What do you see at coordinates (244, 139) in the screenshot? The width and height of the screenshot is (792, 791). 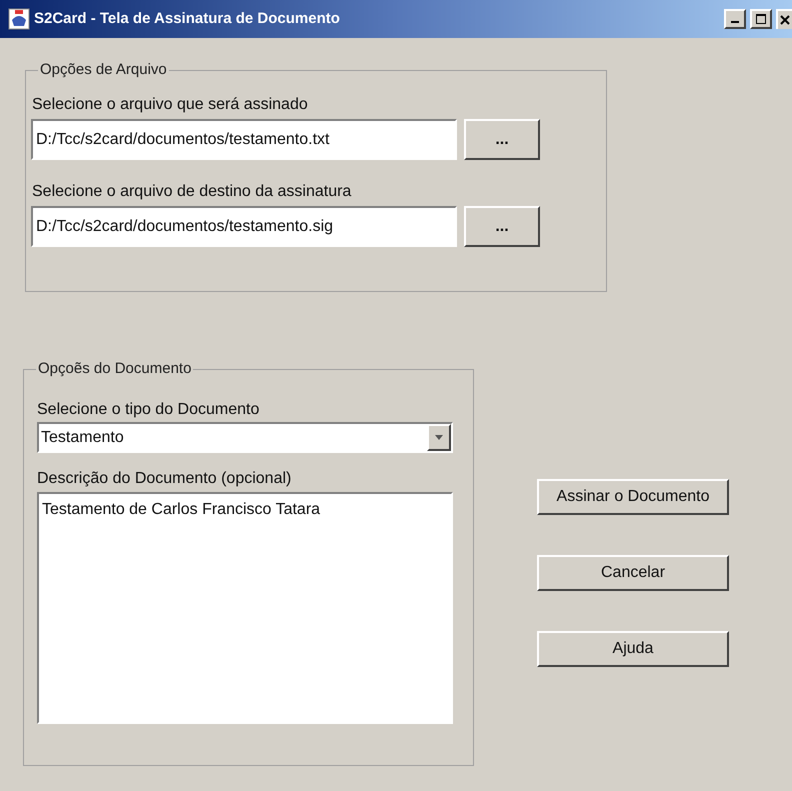 I see `path-field: D:/Tcc/s2card/documentos/testamento.txt` at bounding box center [244, 139].